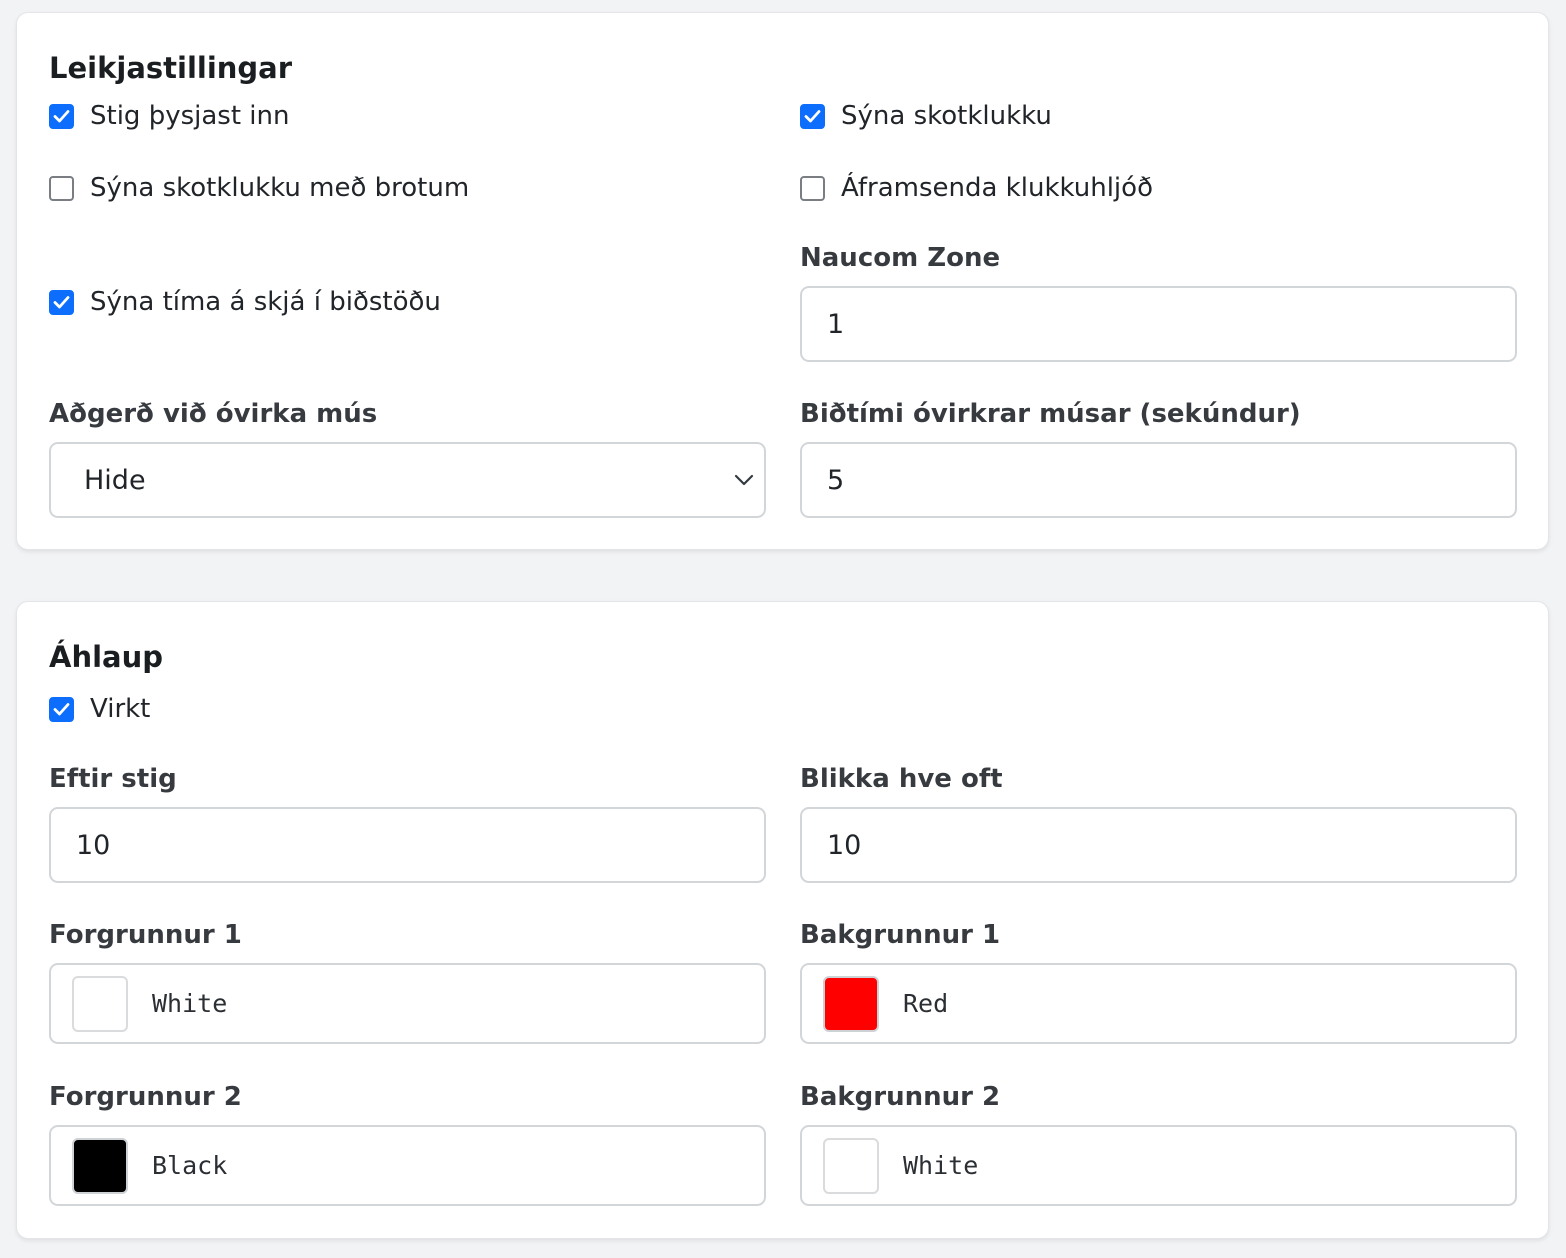 This screenshot has width=1566, height=1258. I want to click on show-time-idle-label: Sýna tíma á skjá í biðstöðu, so click(265, 302).